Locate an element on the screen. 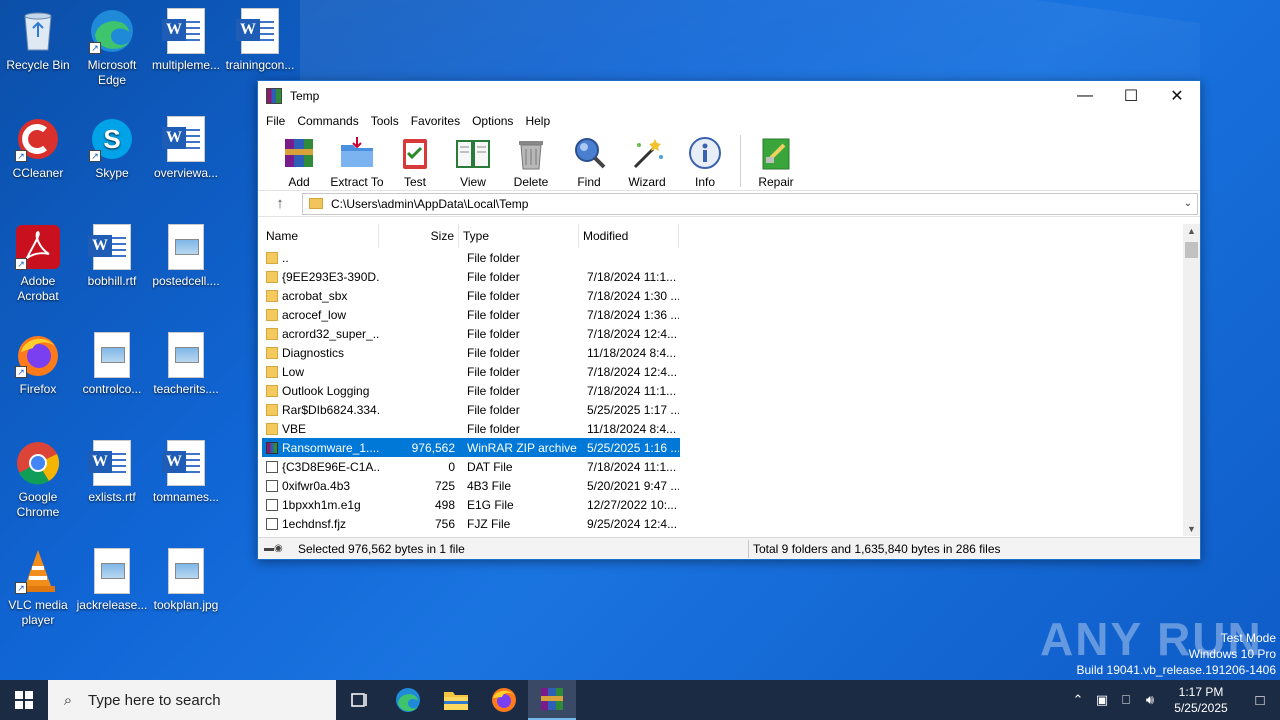  scroll-down-icon: ▼ is located at coordinates (1191, 529).